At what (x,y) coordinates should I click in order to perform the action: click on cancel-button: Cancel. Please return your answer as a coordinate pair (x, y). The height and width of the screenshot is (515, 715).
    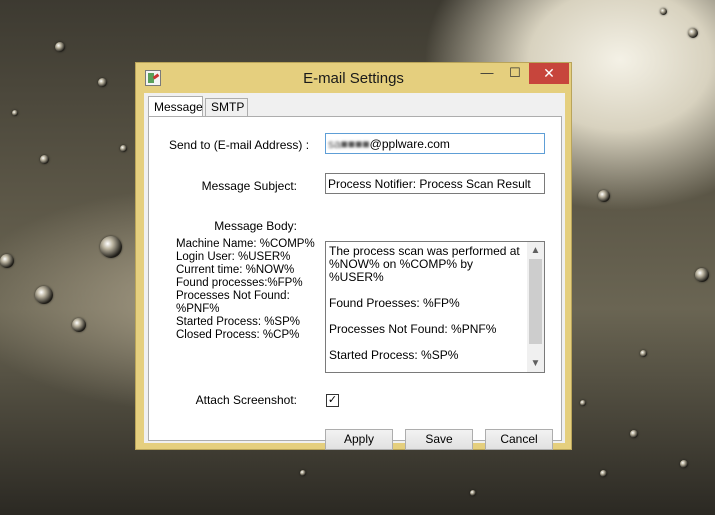
    Looking at the image, I should click on (519, 439).